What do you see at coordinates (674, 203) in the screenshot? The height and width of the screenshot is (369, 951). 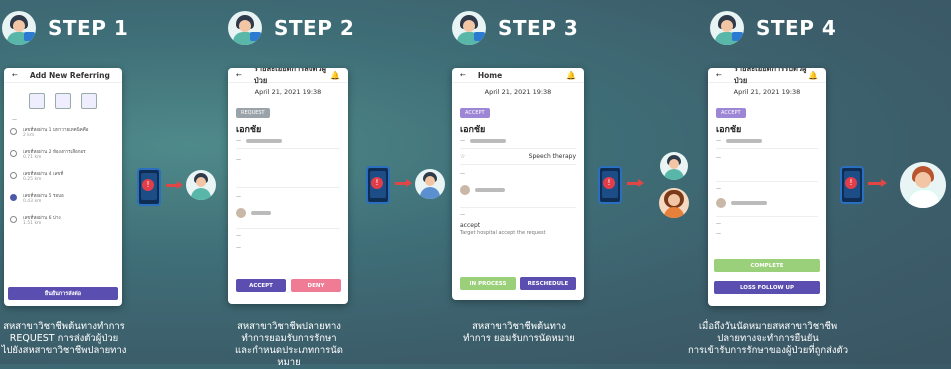 I see `patient-avatar-icon` at bounding box center [674, 203].